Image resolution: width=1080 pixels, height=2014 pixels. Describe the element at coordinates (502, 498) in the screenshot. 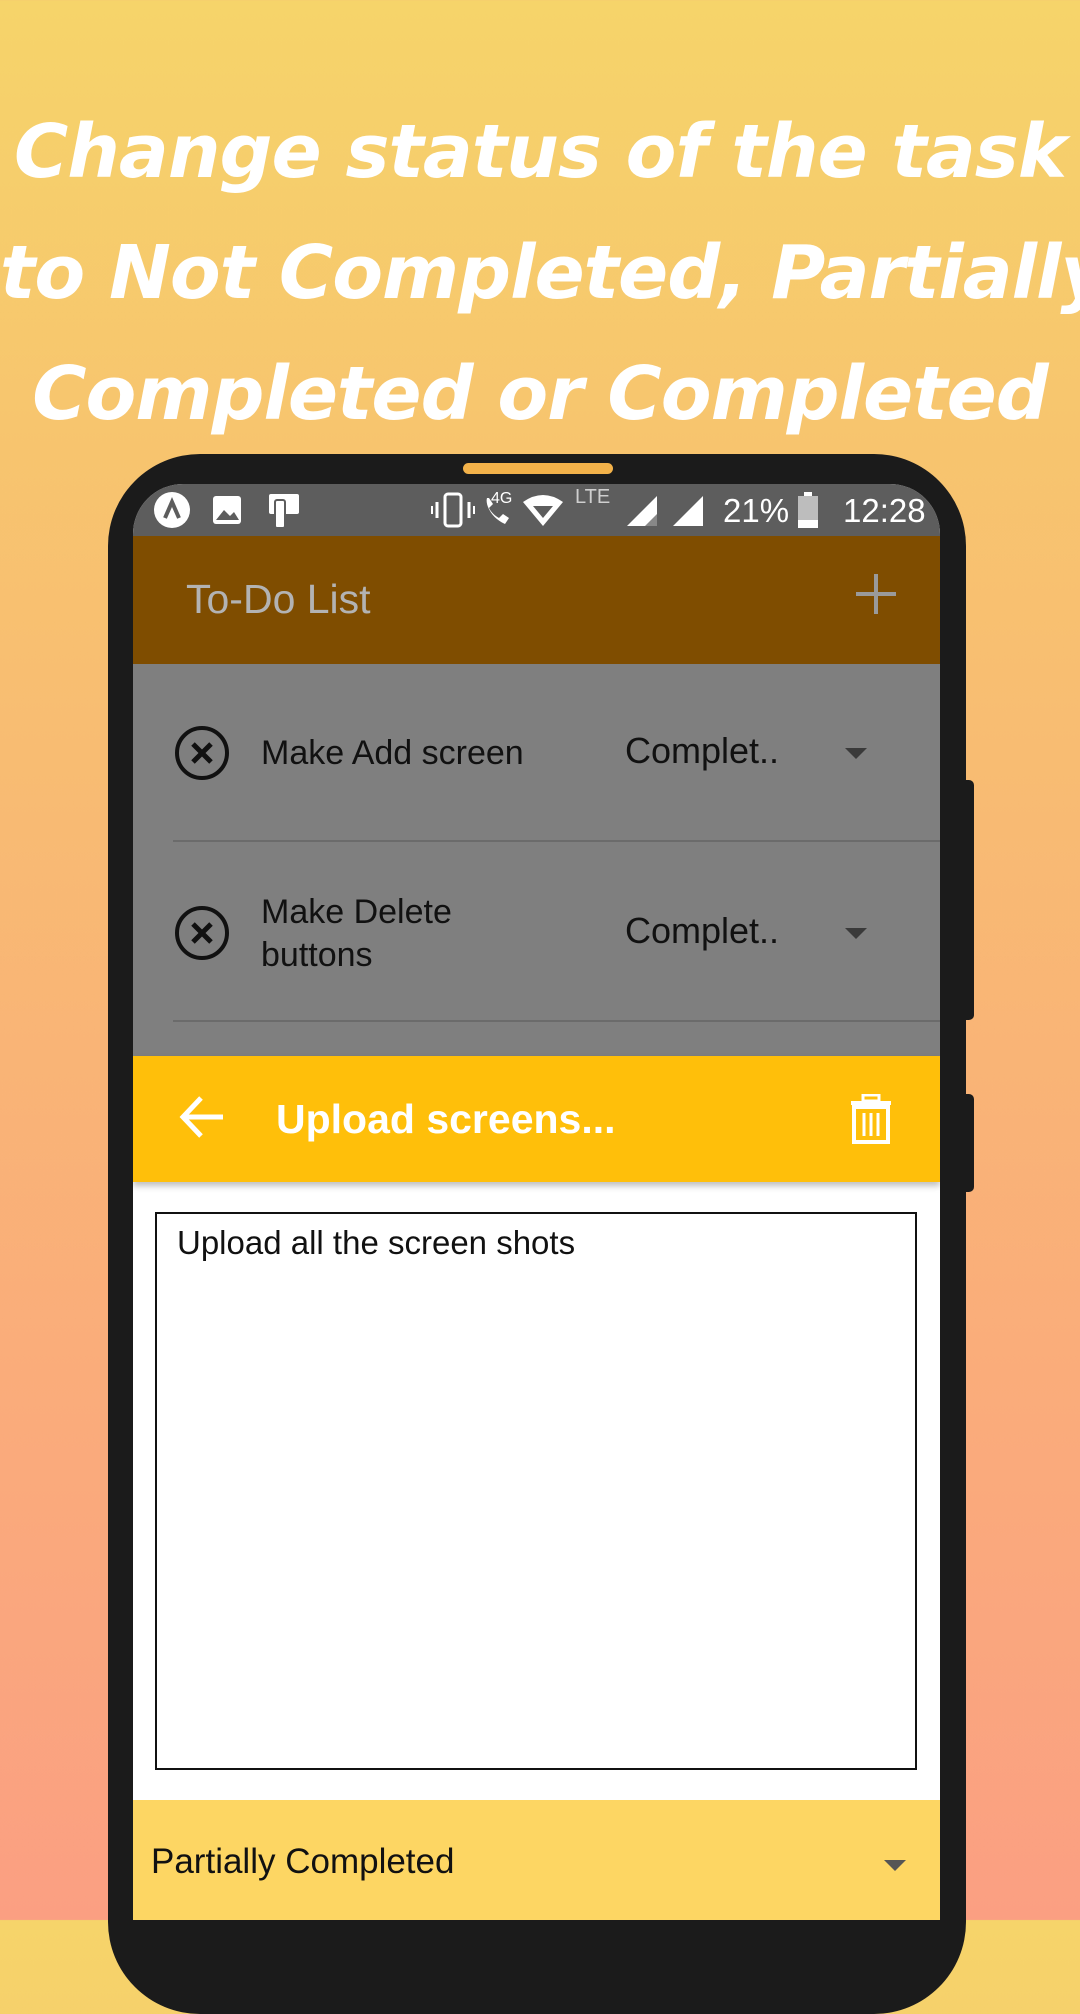

I see `network-4g-label: 4G` at that location.